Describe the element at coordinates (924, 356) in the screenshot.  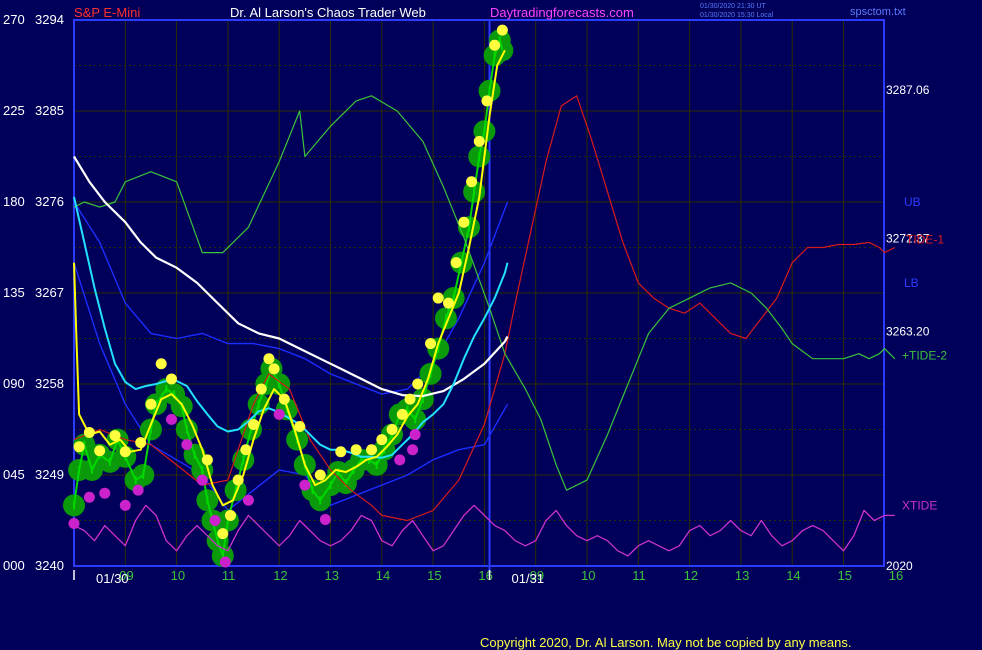
I see `right-label: +TIDE-2` at that location.